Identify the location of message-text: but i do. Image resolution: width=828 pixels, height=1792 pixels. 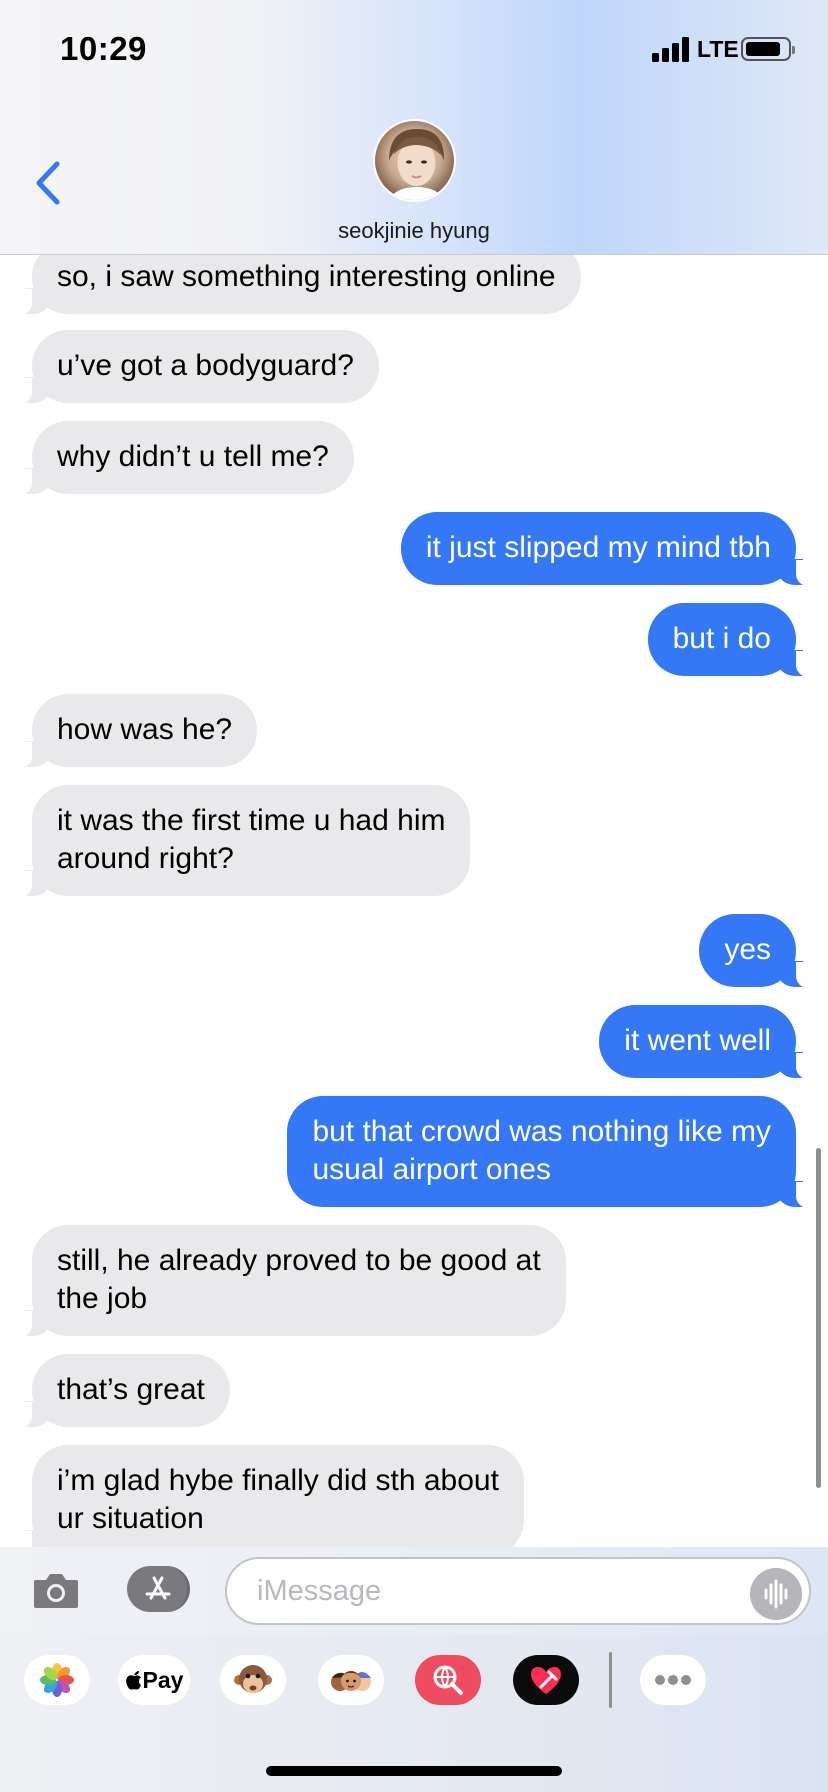
(721, 638).